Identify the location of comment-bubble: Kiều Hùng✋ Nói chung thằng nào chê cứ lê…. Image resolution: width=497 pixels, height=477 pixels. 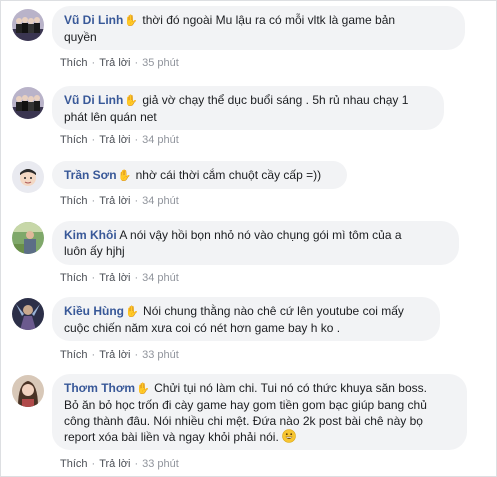
(246, 319).